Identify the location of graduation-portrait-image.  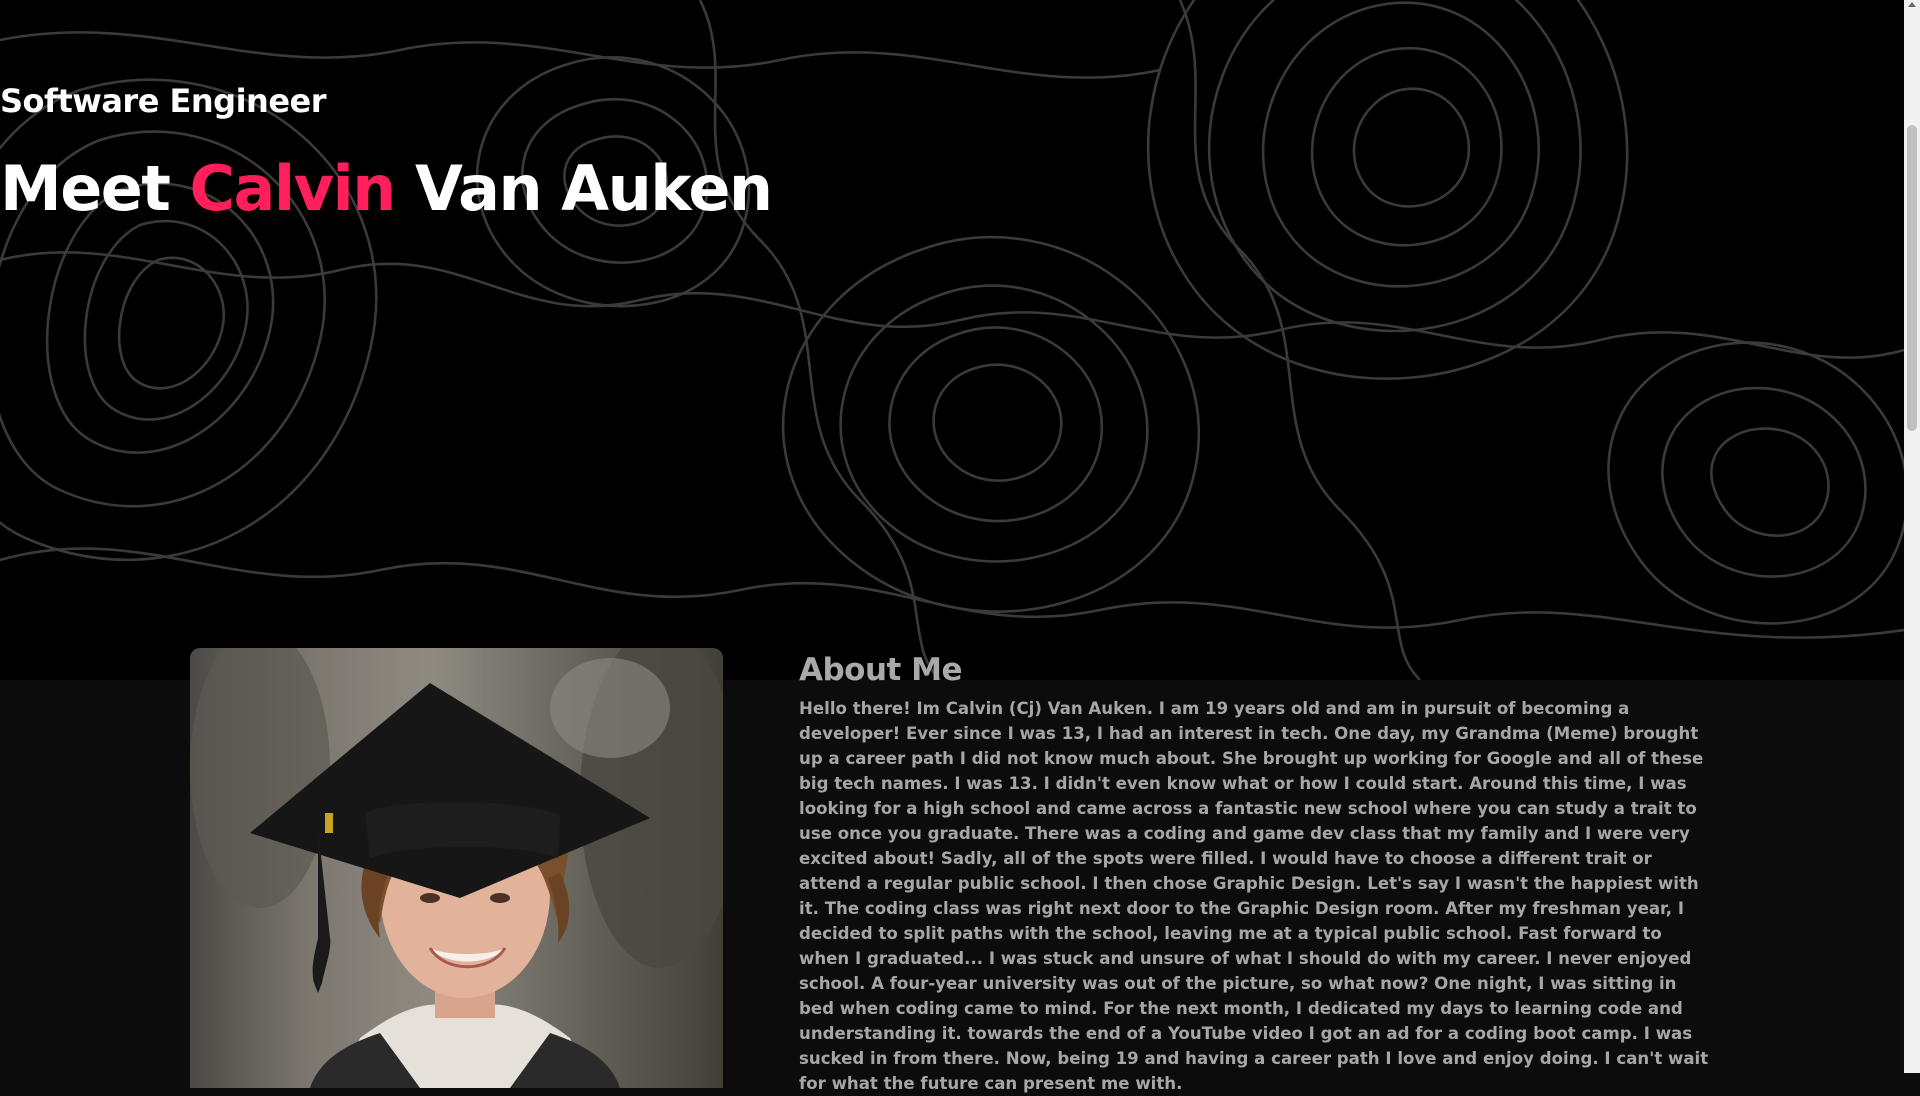
(456, 868).